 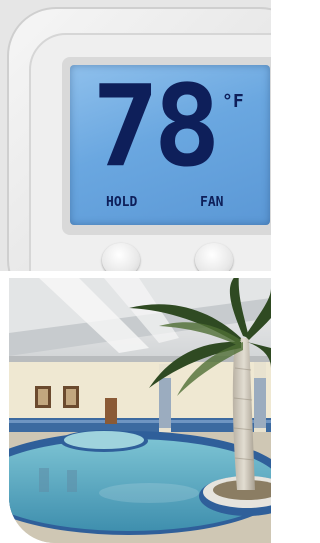 I want to click on hold-indicator: HOLD, so click(x=122, y=202).